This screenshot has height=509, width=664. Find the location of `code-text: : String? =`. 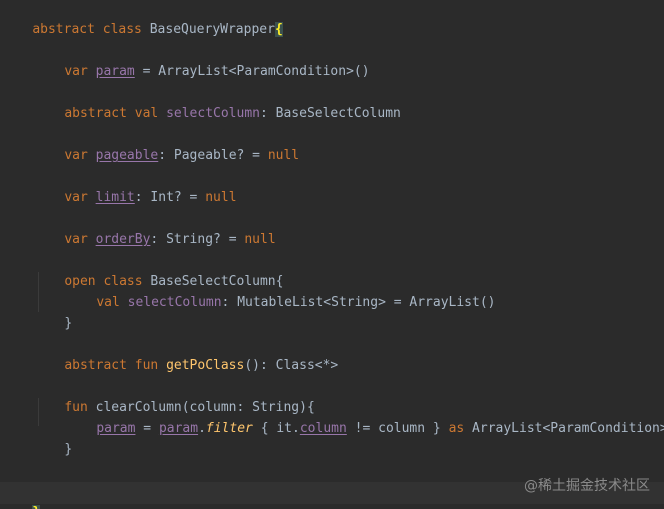

code-text: : String? = is located at coordinates (197, 239).